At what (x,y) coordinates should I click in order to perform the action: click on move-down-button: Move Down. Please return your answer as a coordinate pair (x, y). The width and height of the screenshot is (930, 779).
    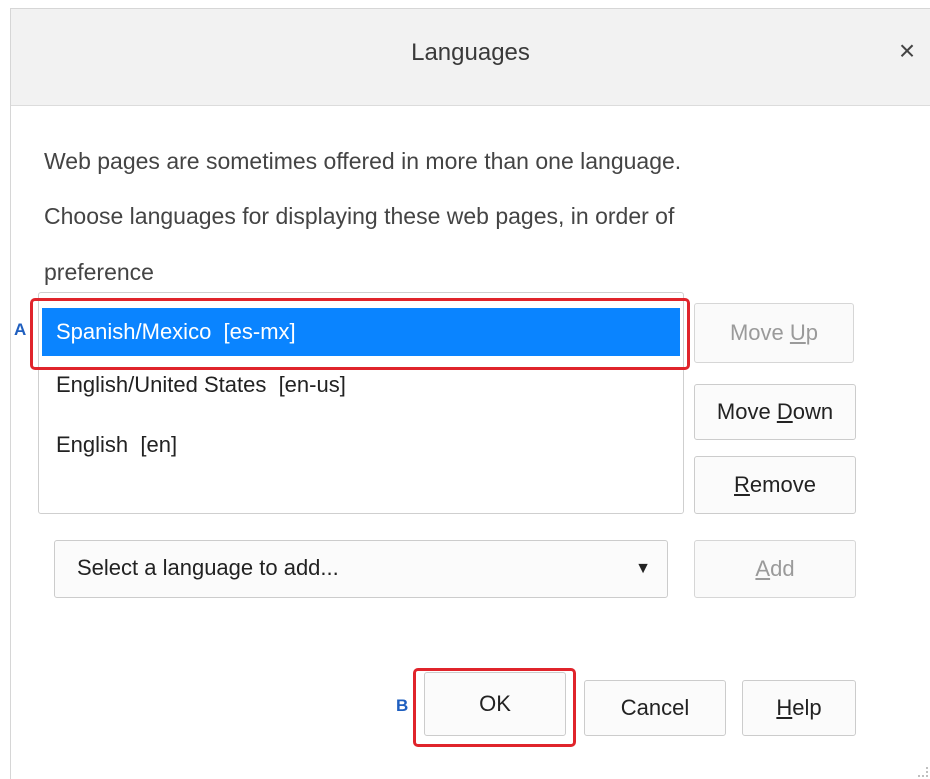
    Looking at the image, I should click on (775, 412).